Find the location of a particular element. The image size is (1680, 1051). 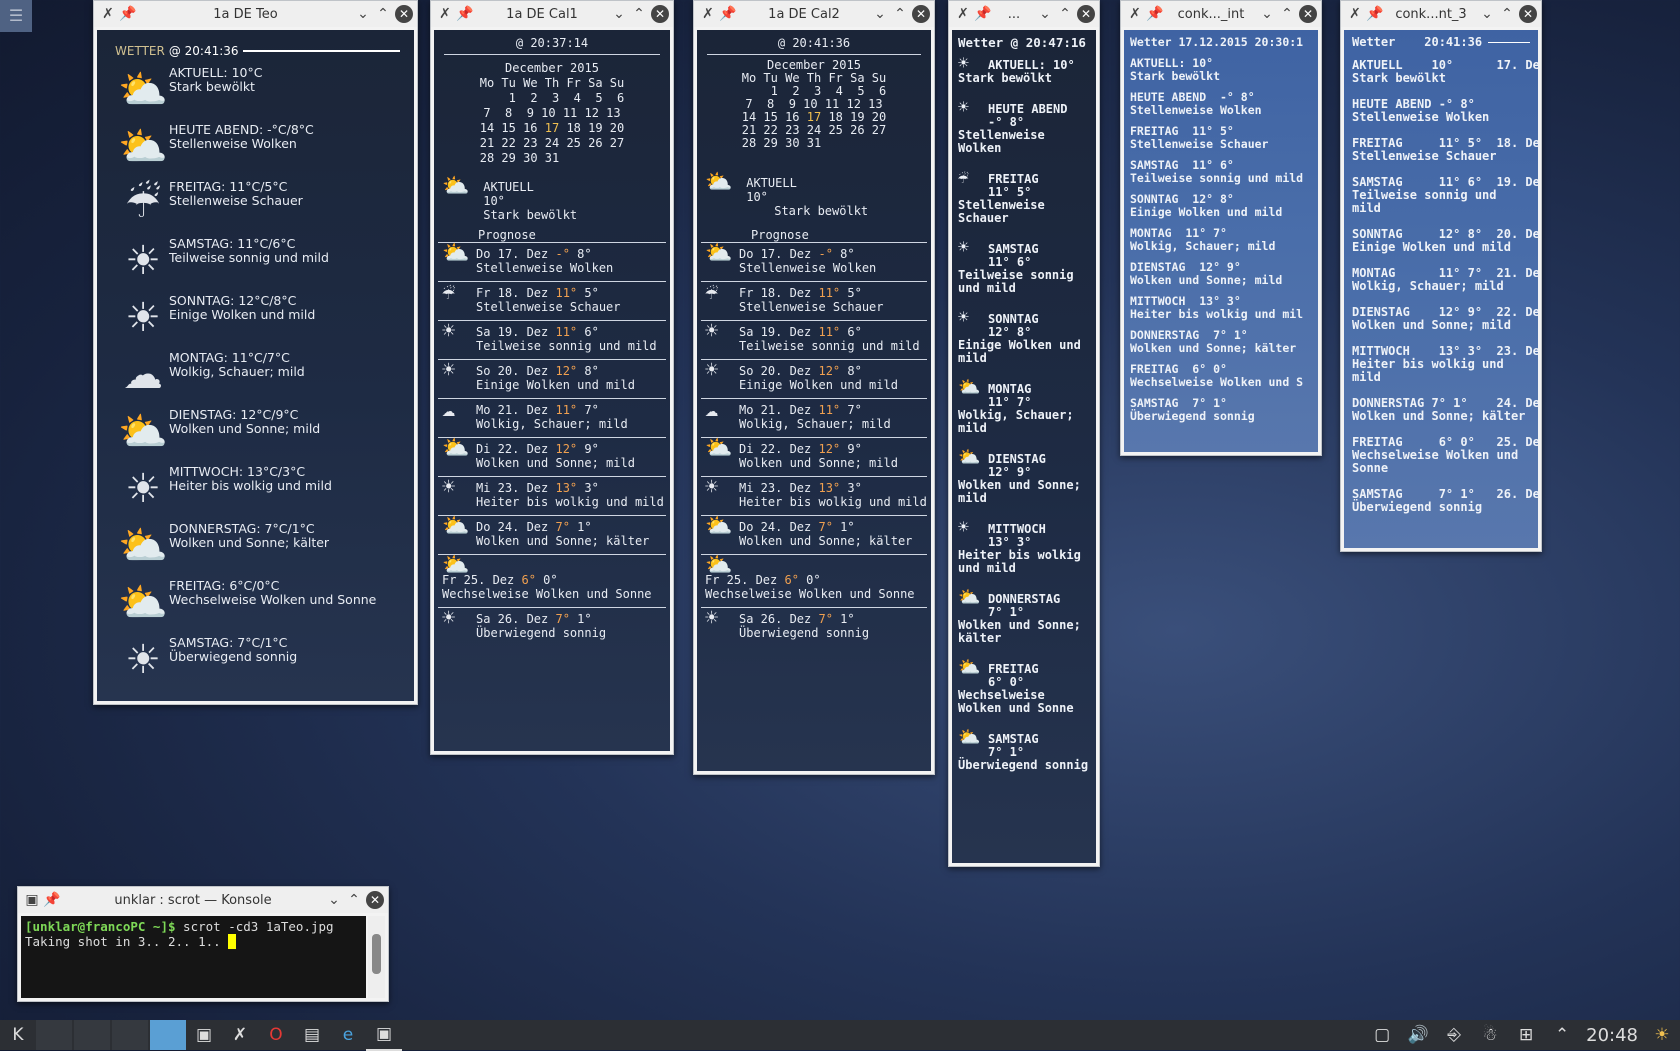

kde-launcher-icon: K is located at coordinates (18, 1035).